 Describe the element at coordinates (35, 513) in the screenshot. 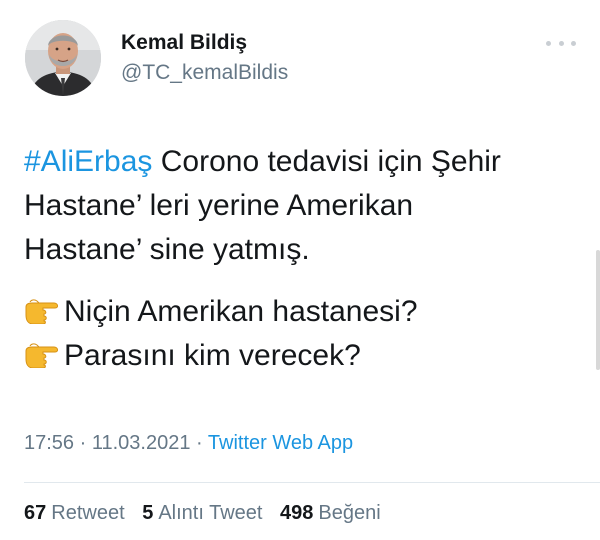

I see `retweets-count: 67` at that location.